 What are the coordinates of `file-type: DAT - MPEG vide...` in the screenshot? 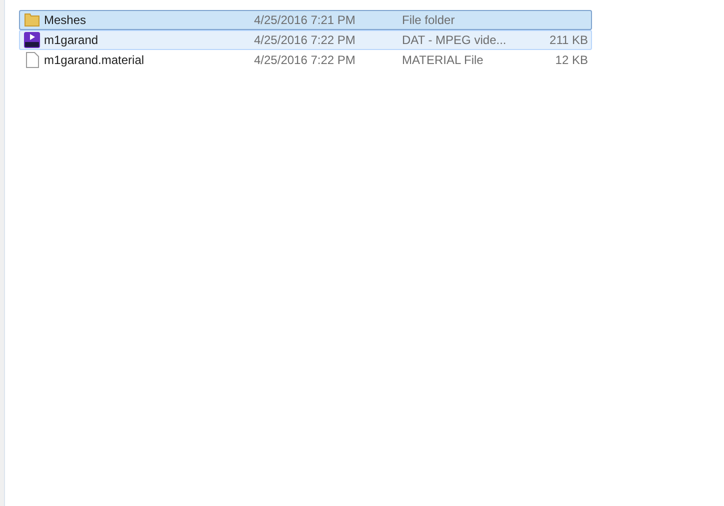 It's located at (455, 40).